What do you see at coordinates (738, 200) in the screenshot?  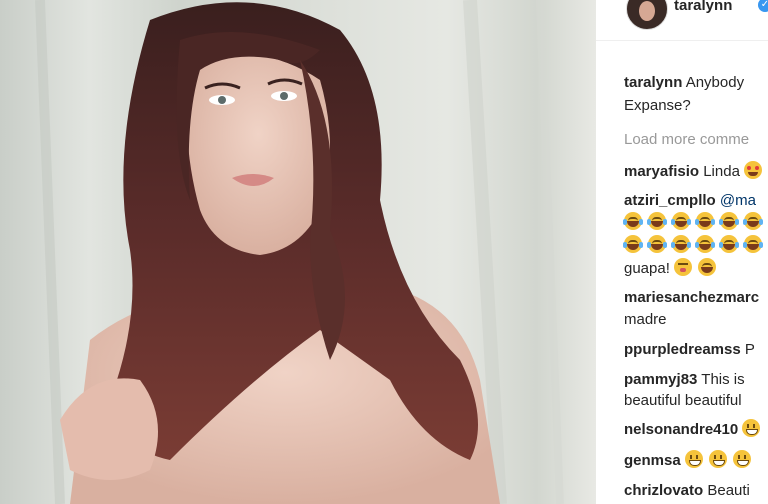 I see `comment-mention: @ma` at bounding box center [738, 200].